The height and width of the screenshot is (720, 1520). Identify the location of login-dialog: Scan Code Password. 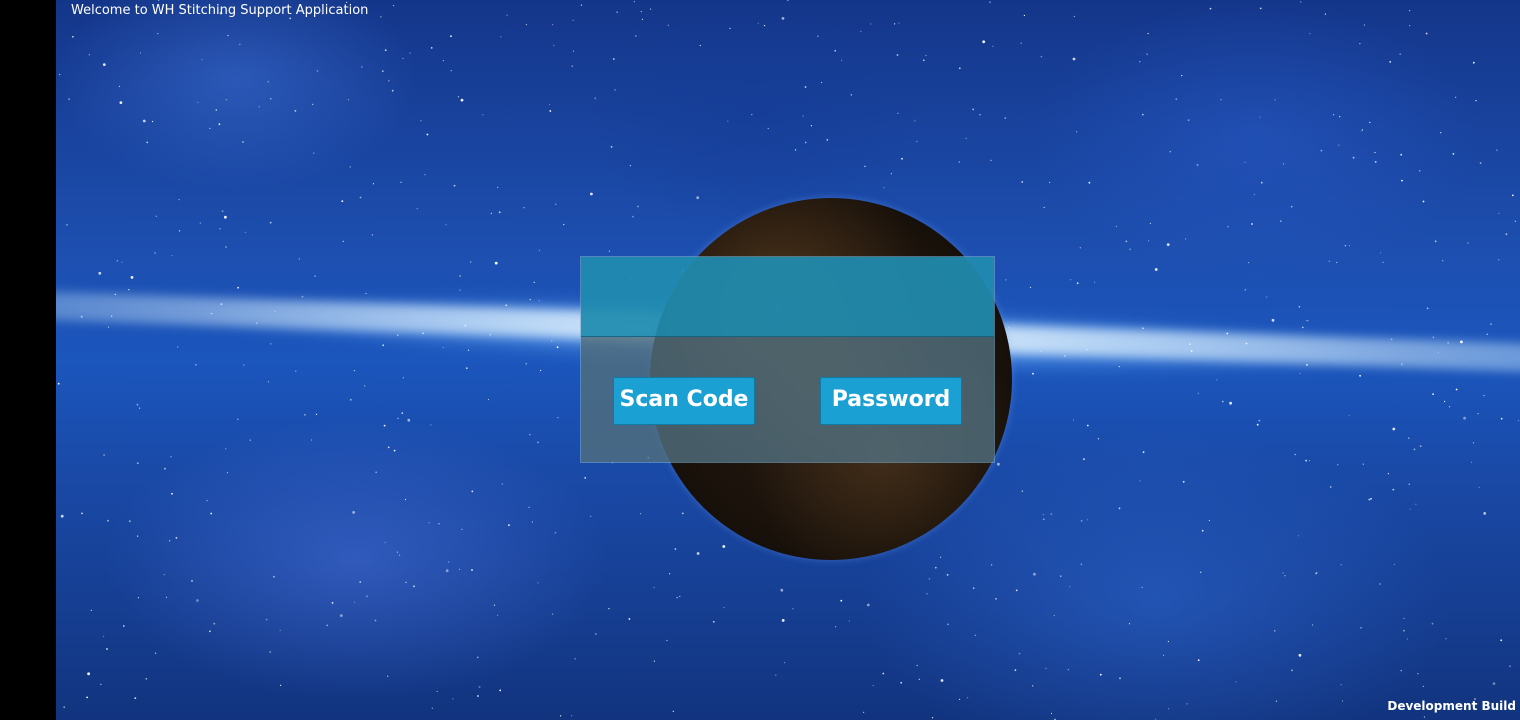
(787, 359).